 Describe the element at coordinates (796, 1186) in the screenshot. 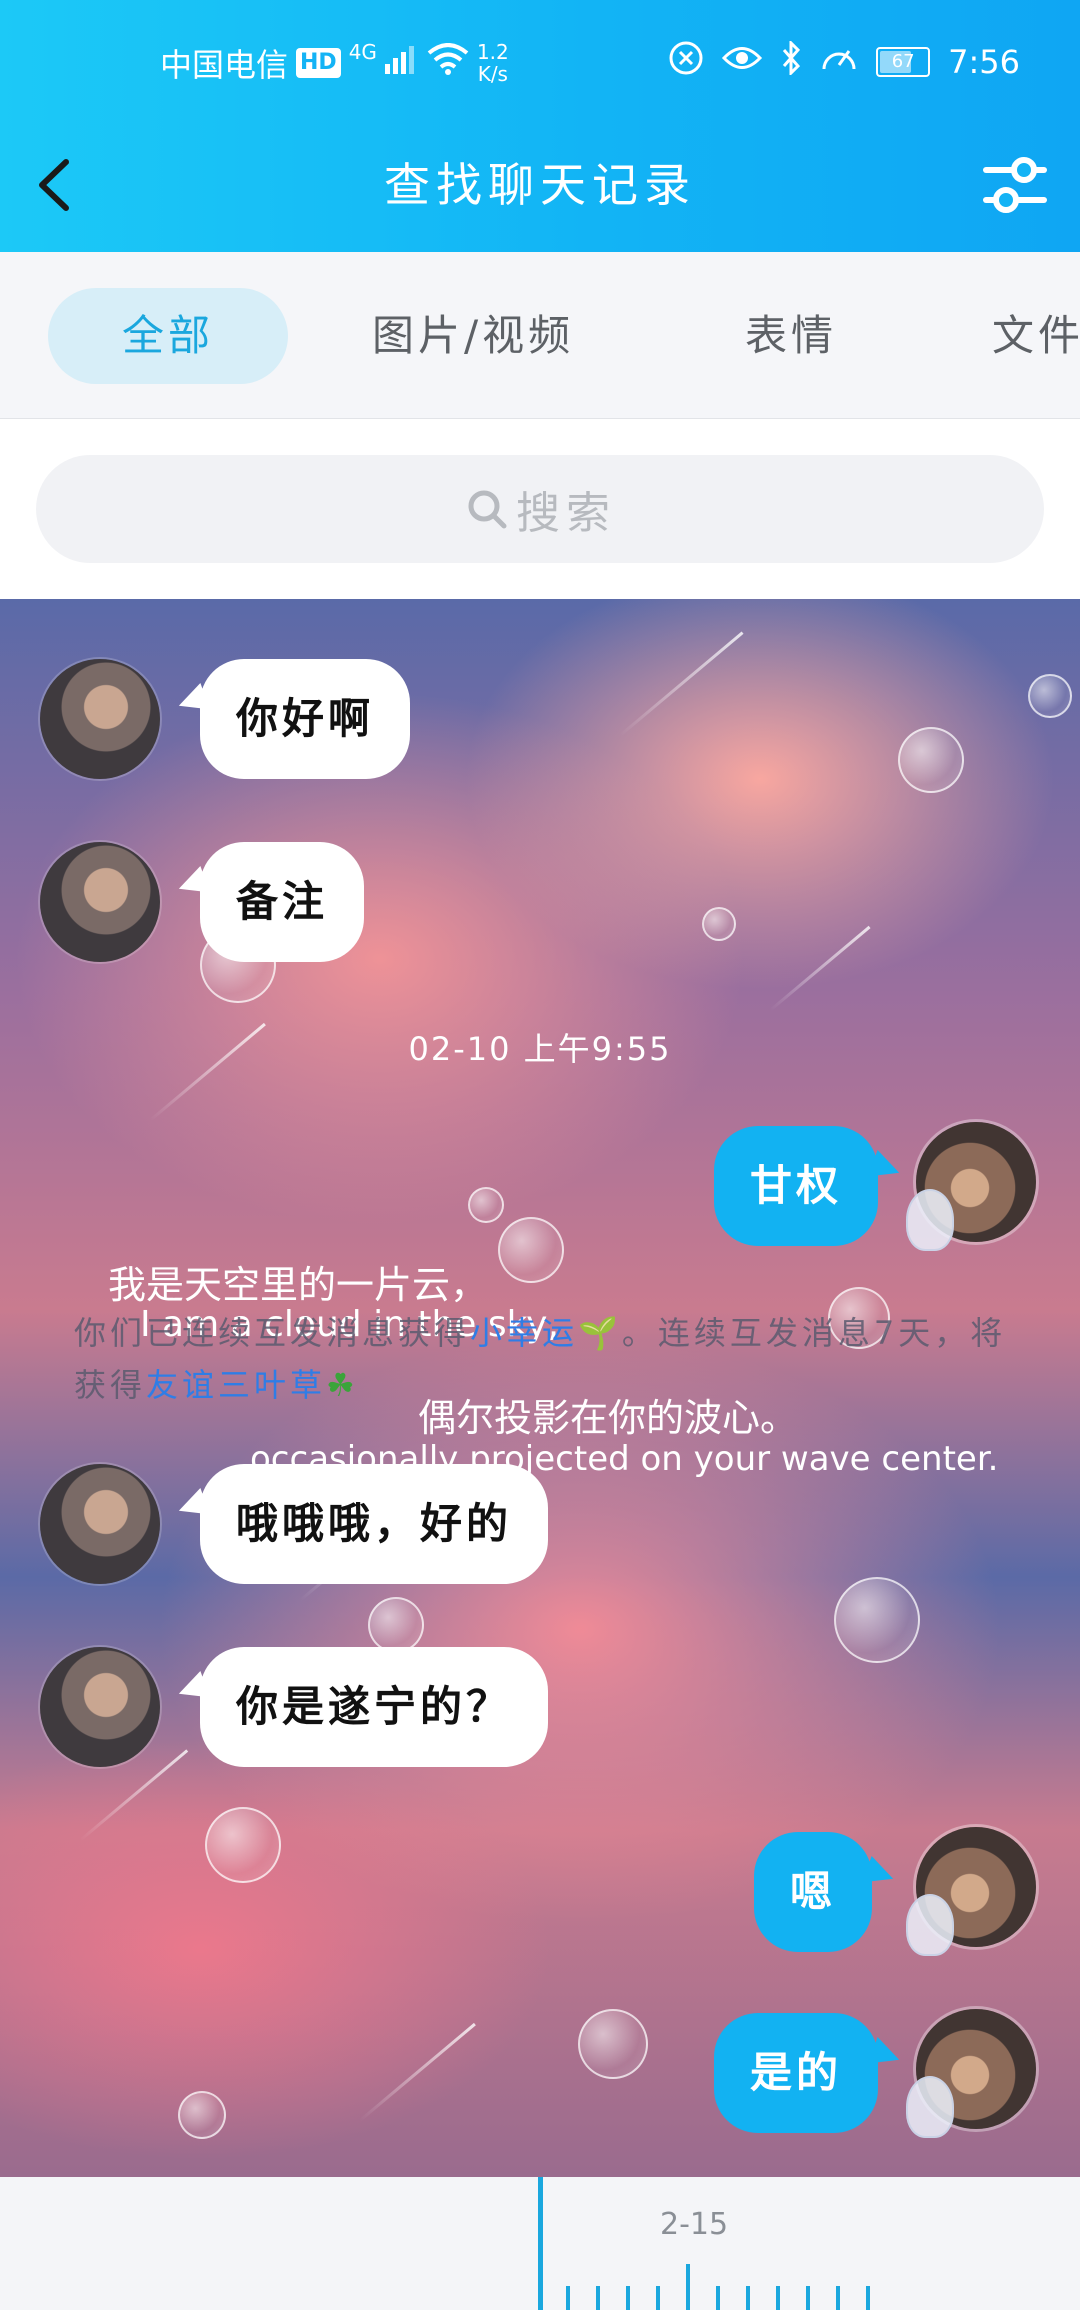

I see `message-bubble: 甘权` at that location.